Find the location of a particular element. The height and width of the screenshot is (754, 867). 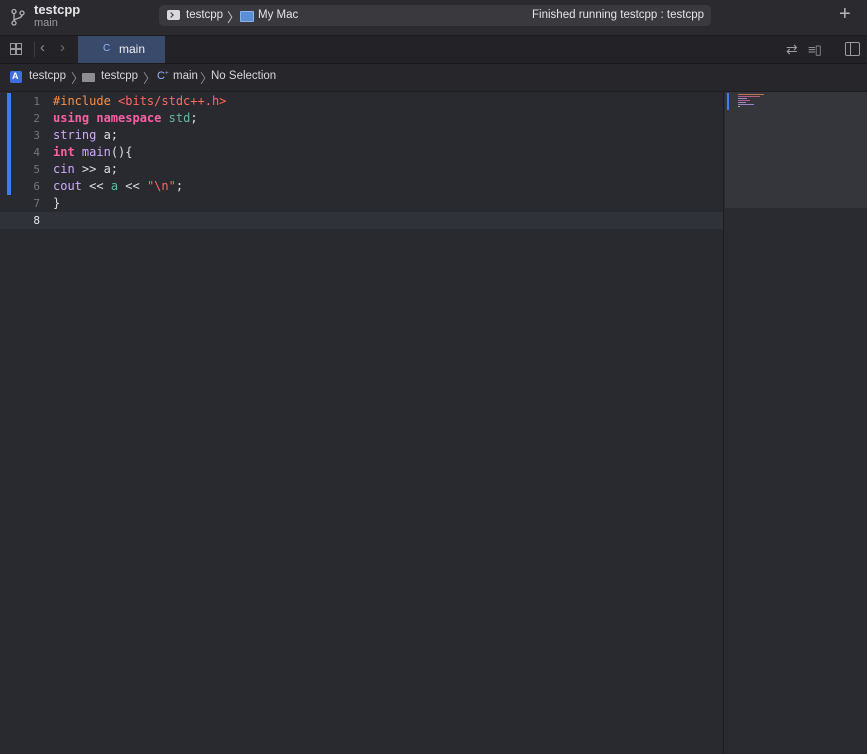

scheme-selector: testcpp is located at coordinates (204, 15).